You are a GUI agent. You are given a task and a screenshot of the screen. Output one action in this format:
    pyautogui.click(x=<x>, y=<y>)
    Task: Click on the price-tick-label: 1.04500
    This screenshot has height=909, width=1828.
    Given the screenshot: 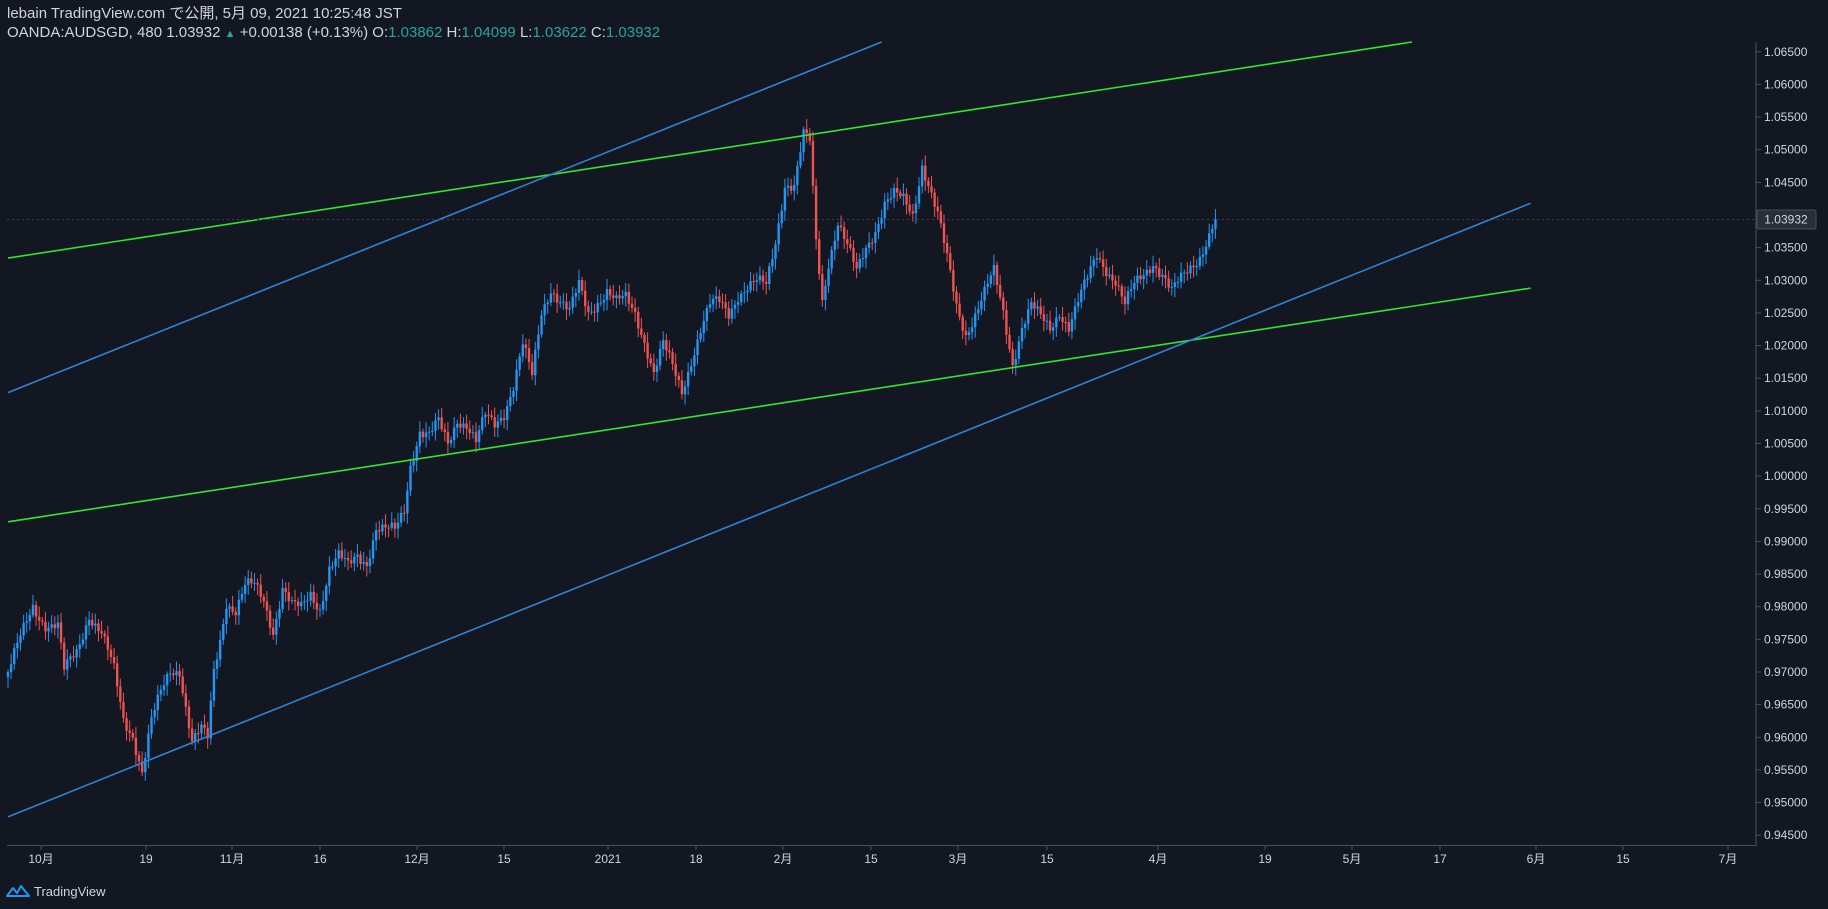 What is the action you would take?
    pyautogui.click(x=1786, y=182)
    